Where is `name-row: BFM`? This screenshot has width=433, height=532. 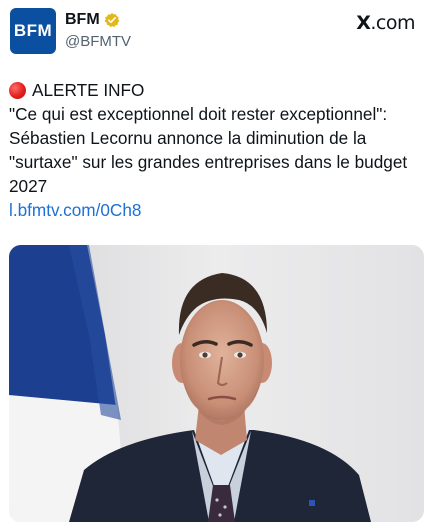
name-row: BFM is located at coordinates (98, 20).